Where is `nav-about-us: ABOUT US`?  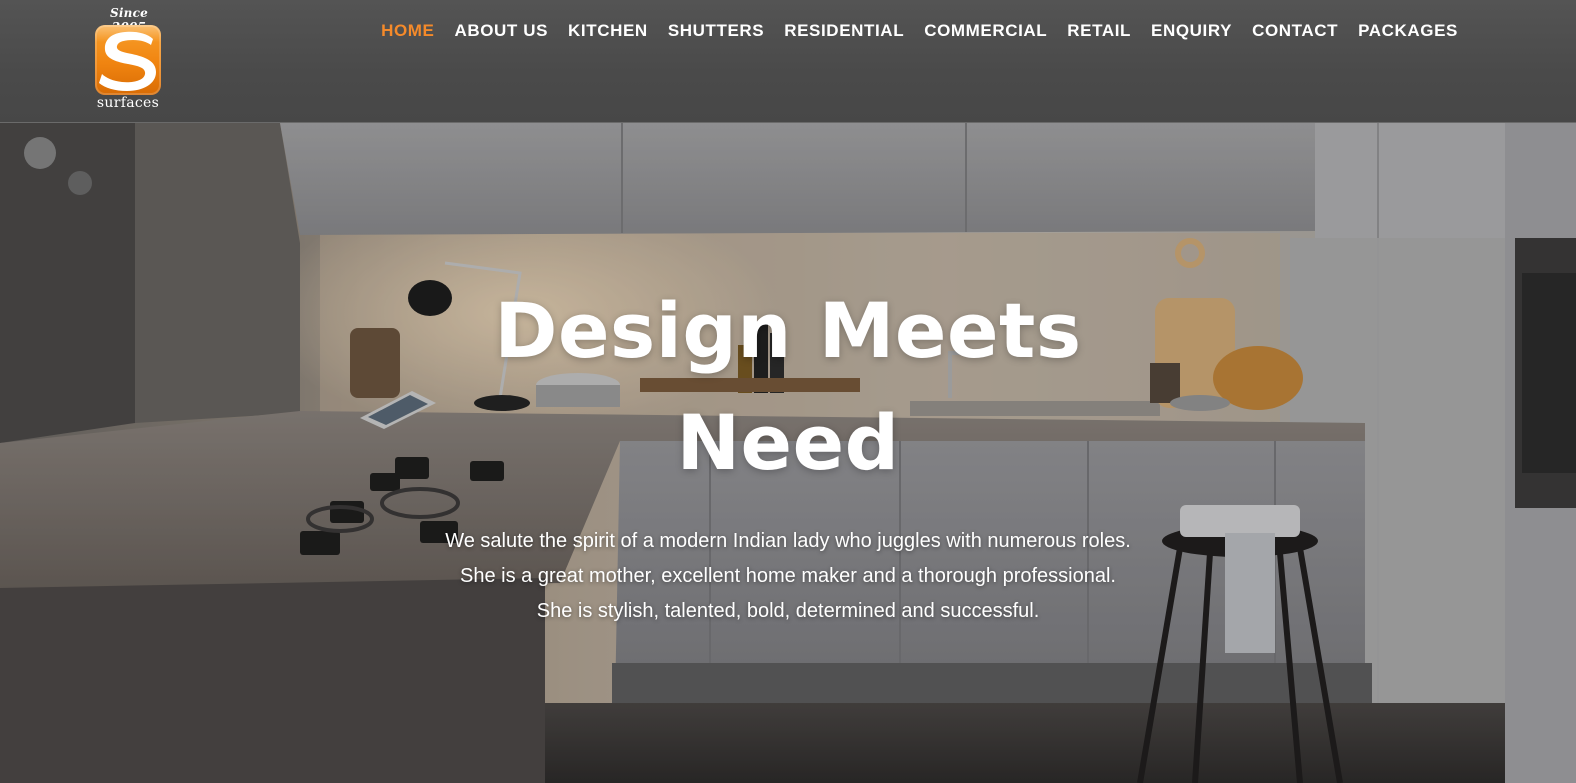
nav-about-us: ABOUT US is located at coordinates (501, 31).